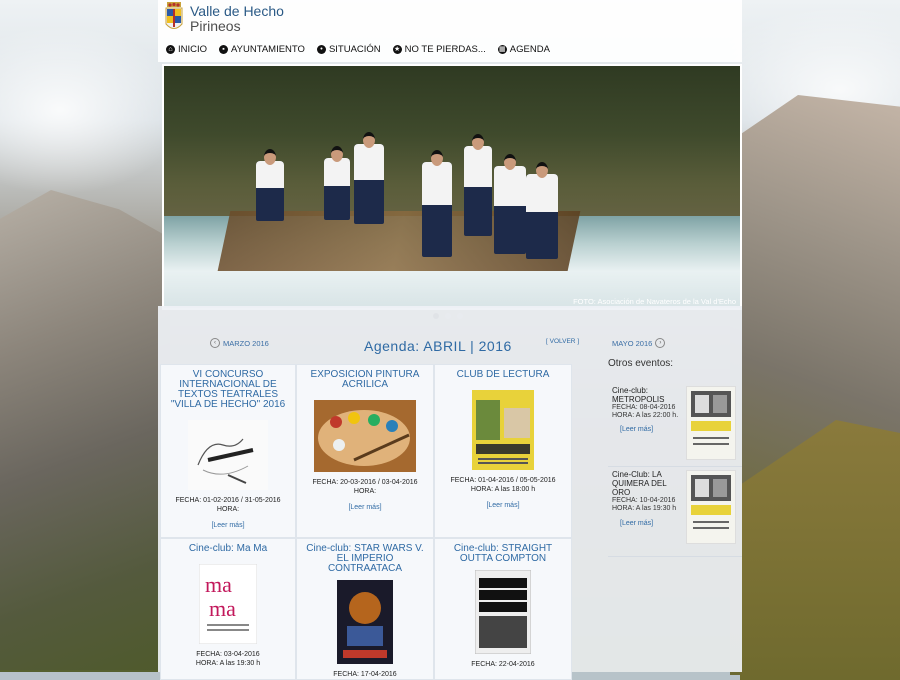 This screenshot has height=680, width=900. Describe the element at coordinates (193, 49) in the screenshot. I see `nav-label: INICIO` at that location.